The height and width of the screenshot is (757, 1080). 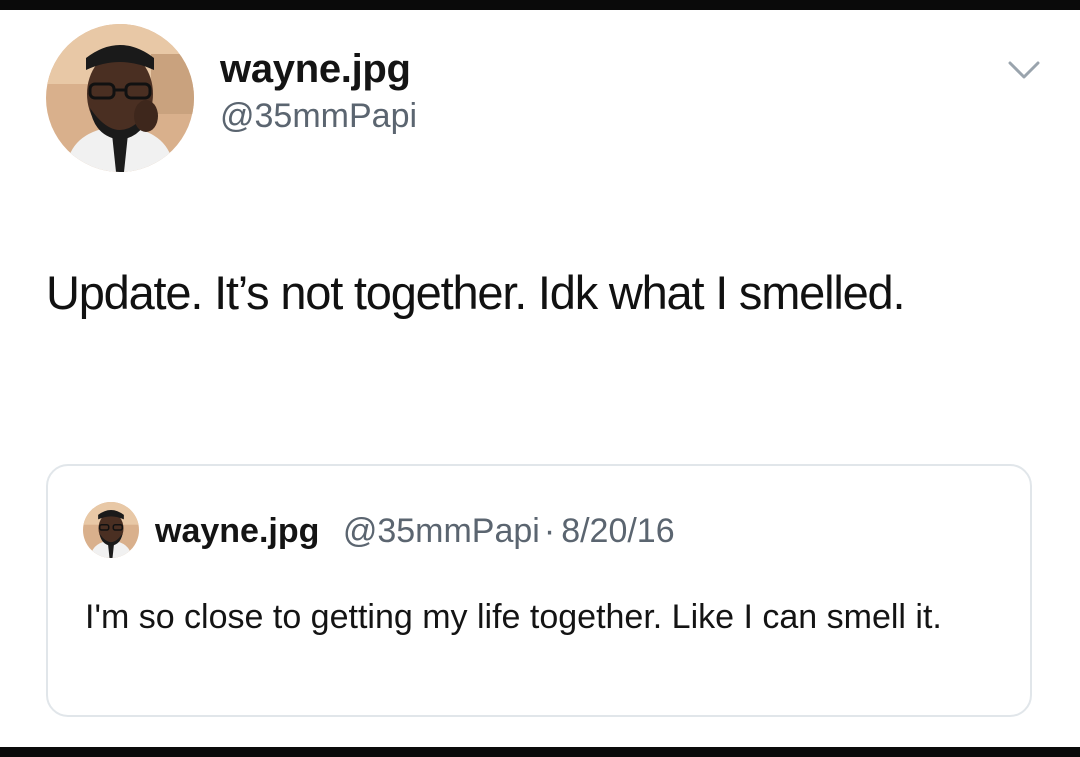 I want to click on quoted-author-avatar, so click(x=111, y=530).